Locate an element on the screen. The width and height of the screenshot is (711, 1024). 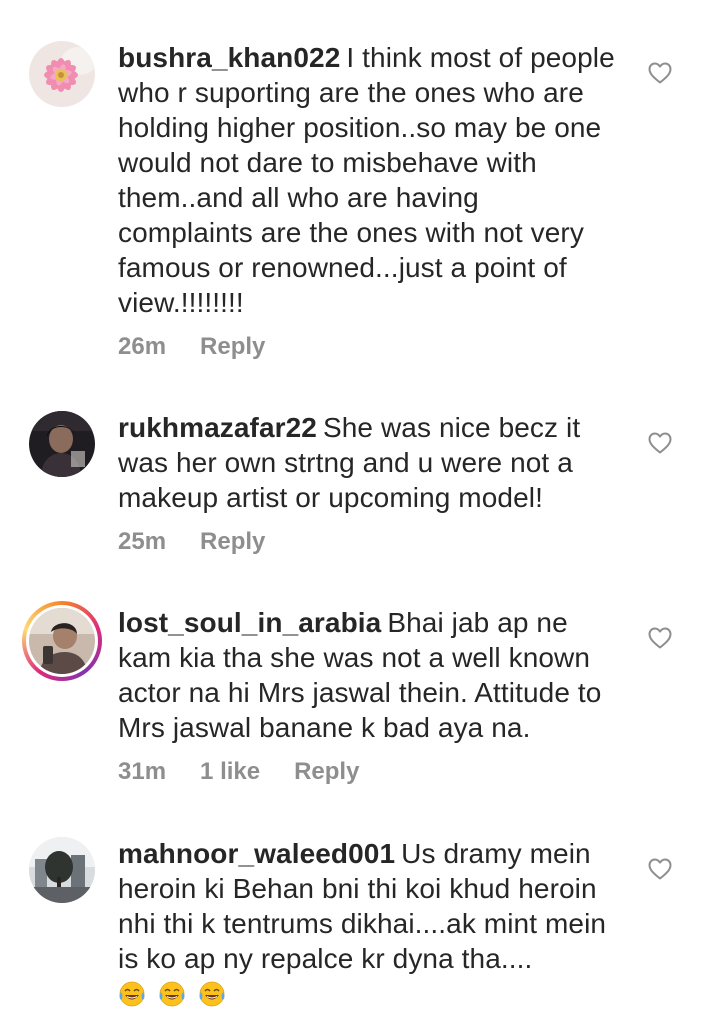
timestamp: 25m is located at coordinates (142, 541).